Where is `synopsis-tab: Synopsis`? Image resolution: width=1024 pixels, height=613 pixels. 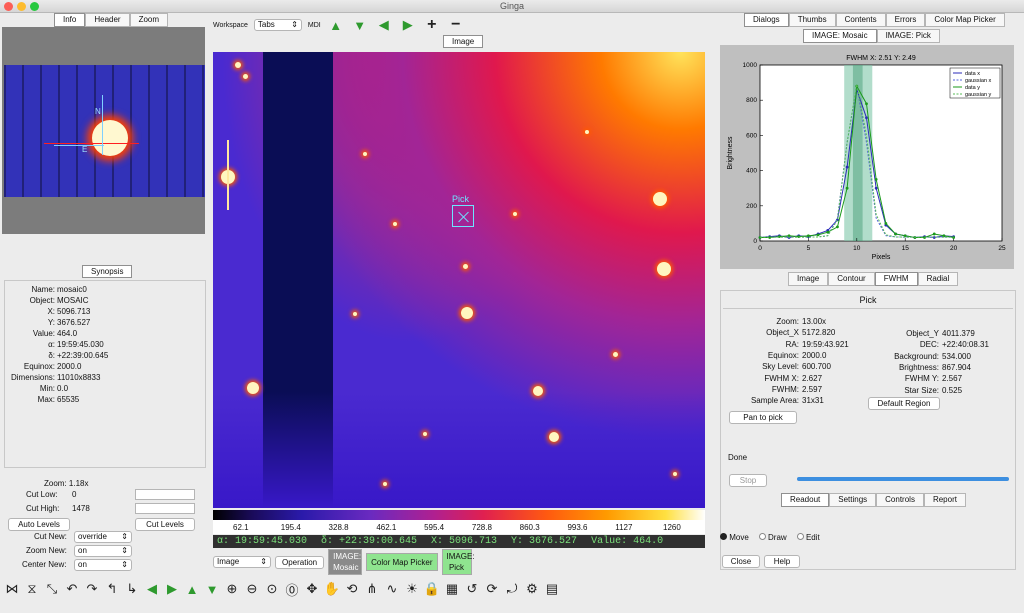
synopsis-tab: Synopsis is located at coordinates (107, 271).